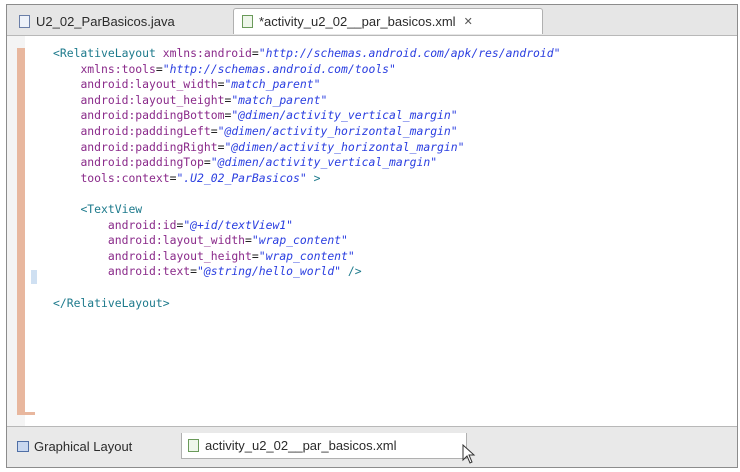  What do you see at coordinates (193, 445) in the screenshot?
I see `xml-source-icon` at bounding box center [193, 445].